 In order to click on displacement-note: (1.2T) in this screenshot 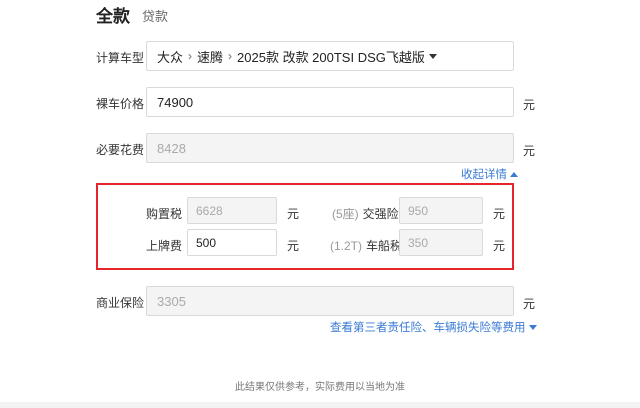, I will do `click(346, 246)`.